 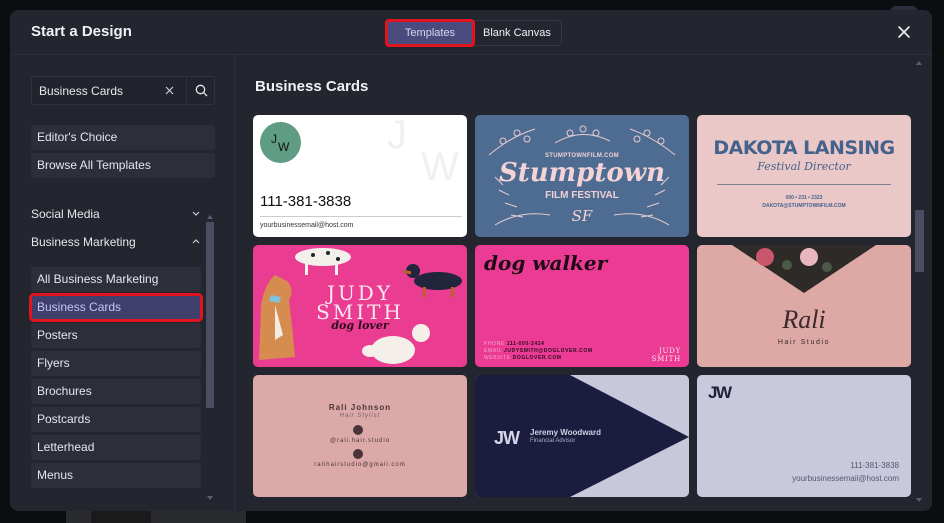 I want to click on instagram-icon, so click(x=358, y=430).